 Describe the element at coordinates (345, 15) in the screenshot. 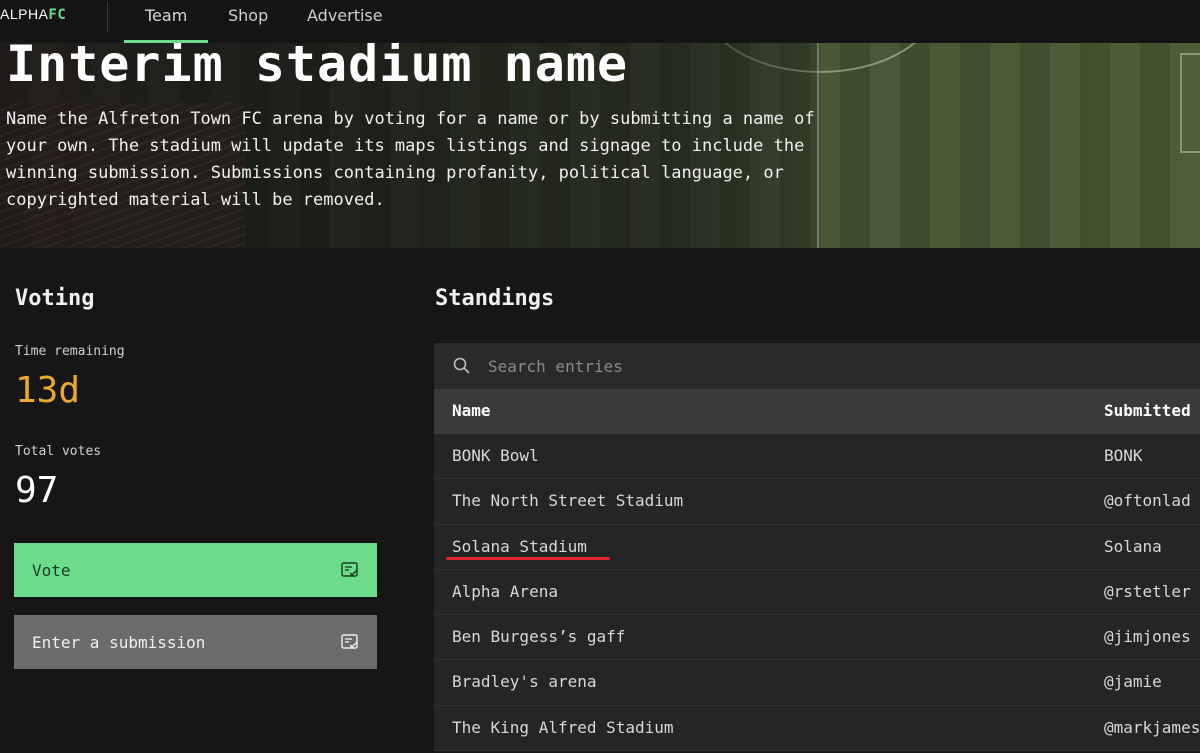

I see `nav-item-advertise: Advertise` at that location.